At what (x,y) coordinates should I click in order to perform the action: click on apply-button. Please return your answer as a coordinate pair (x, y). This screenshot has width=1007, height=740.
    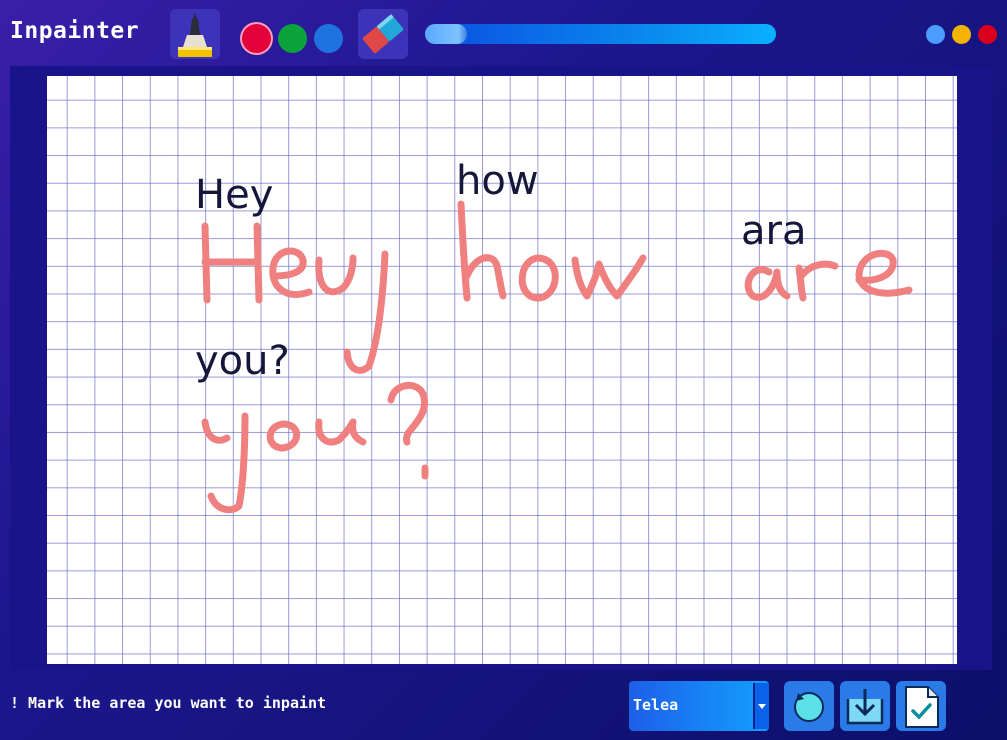
    Looking at the image, I should click on (921, 706).